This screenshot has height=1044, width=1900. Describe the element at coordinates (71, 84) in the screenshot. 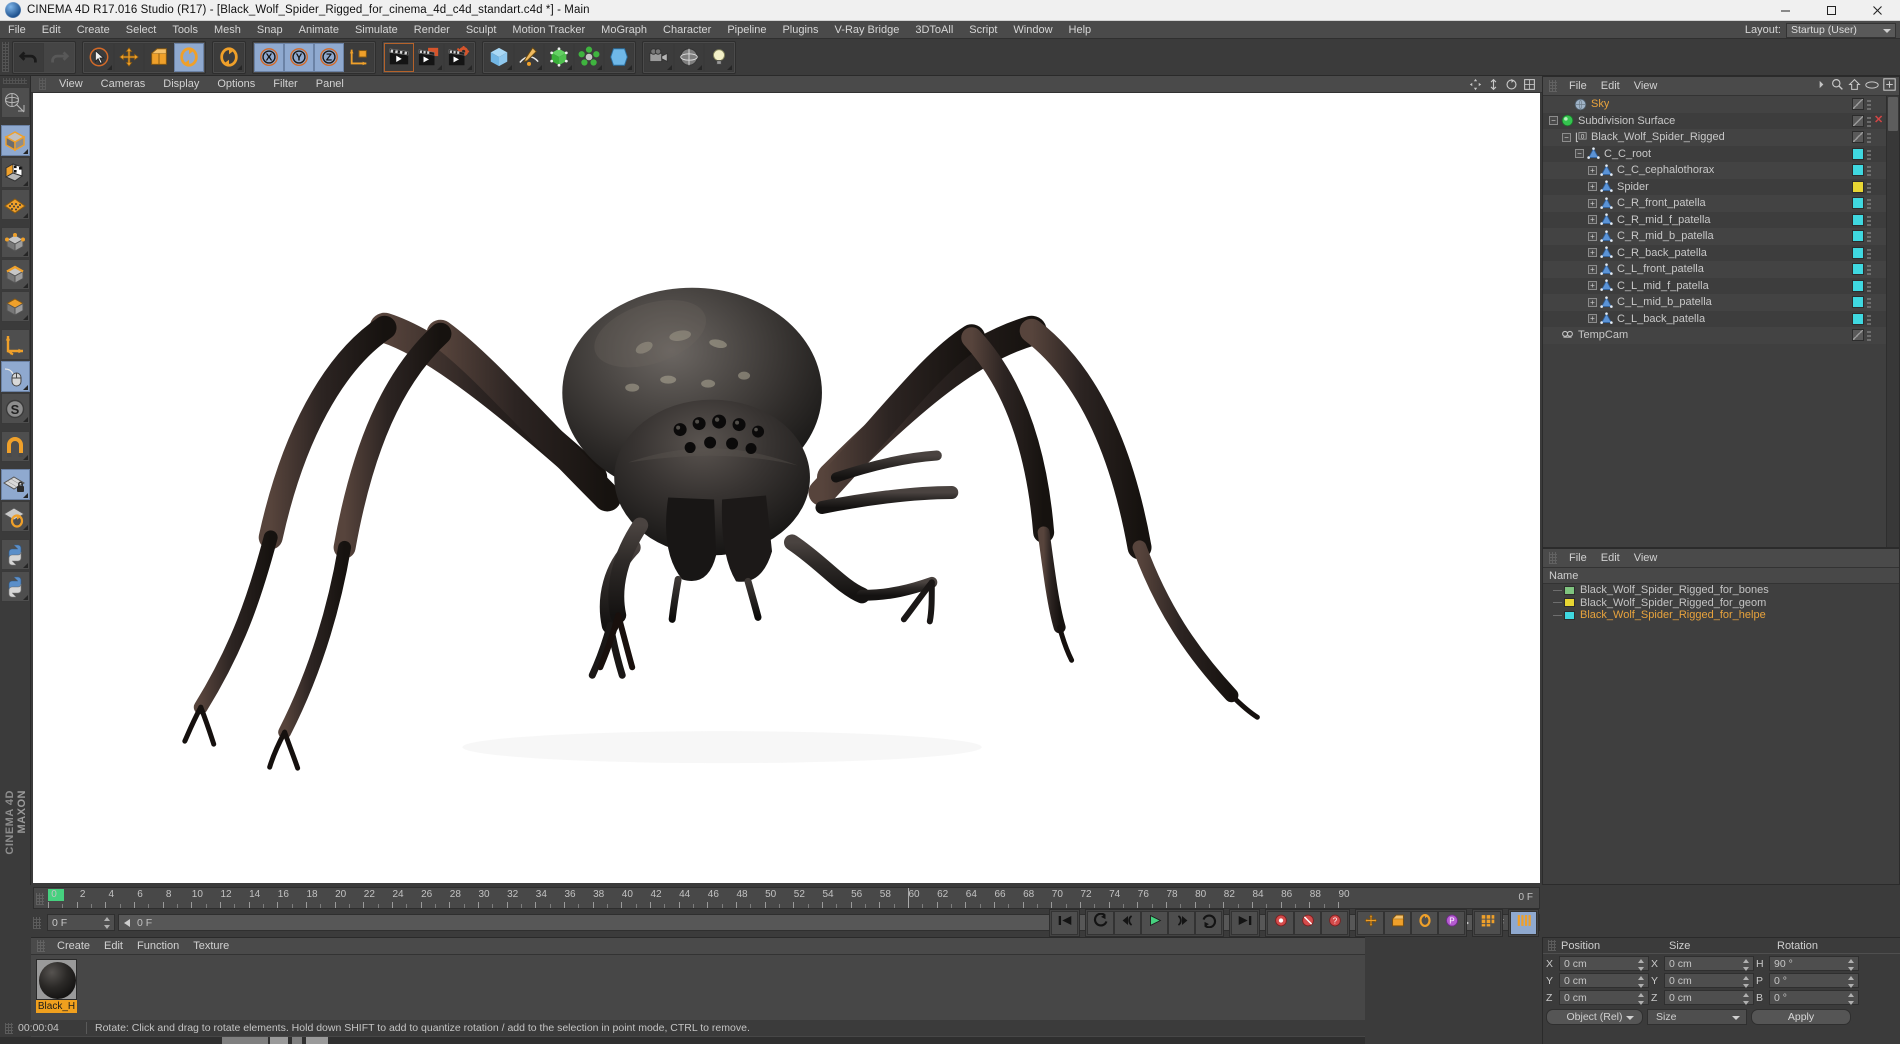

I see `viewport-menu-view: View` at that location.